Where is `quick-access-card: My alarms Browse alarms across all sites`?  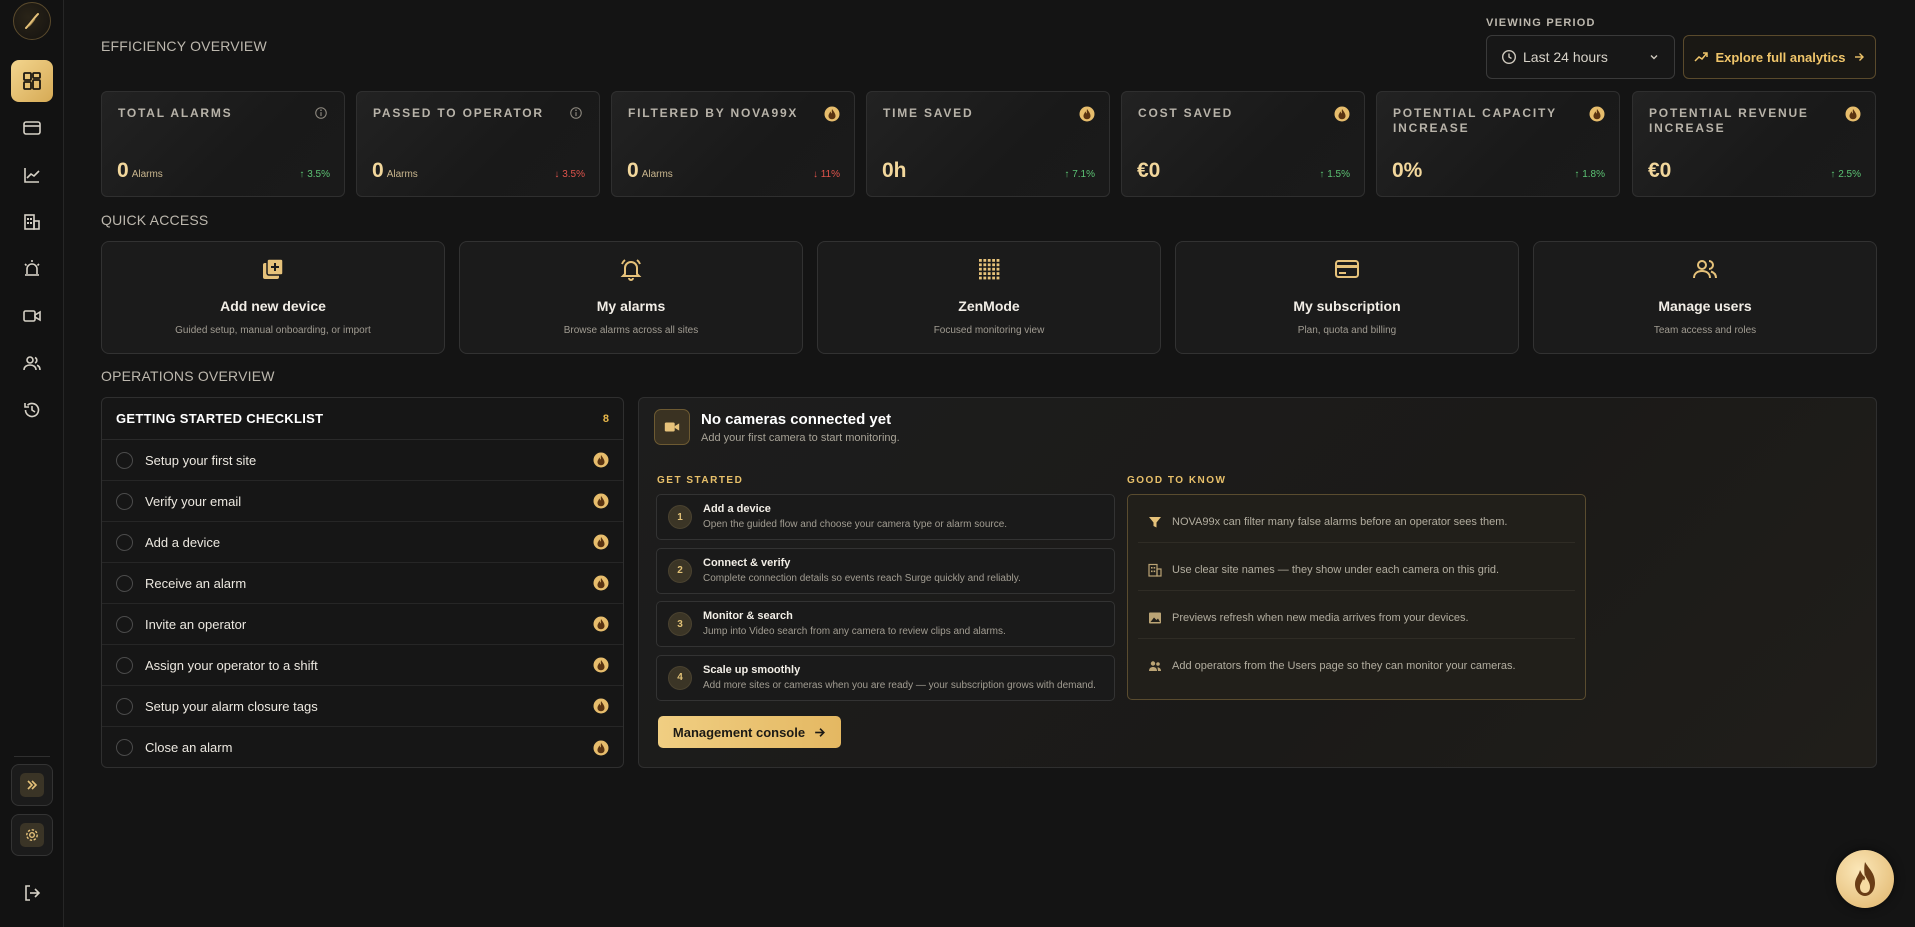 quick-access-card: My alarms Browse alarms across all sites is located at coordinates (631, 297).